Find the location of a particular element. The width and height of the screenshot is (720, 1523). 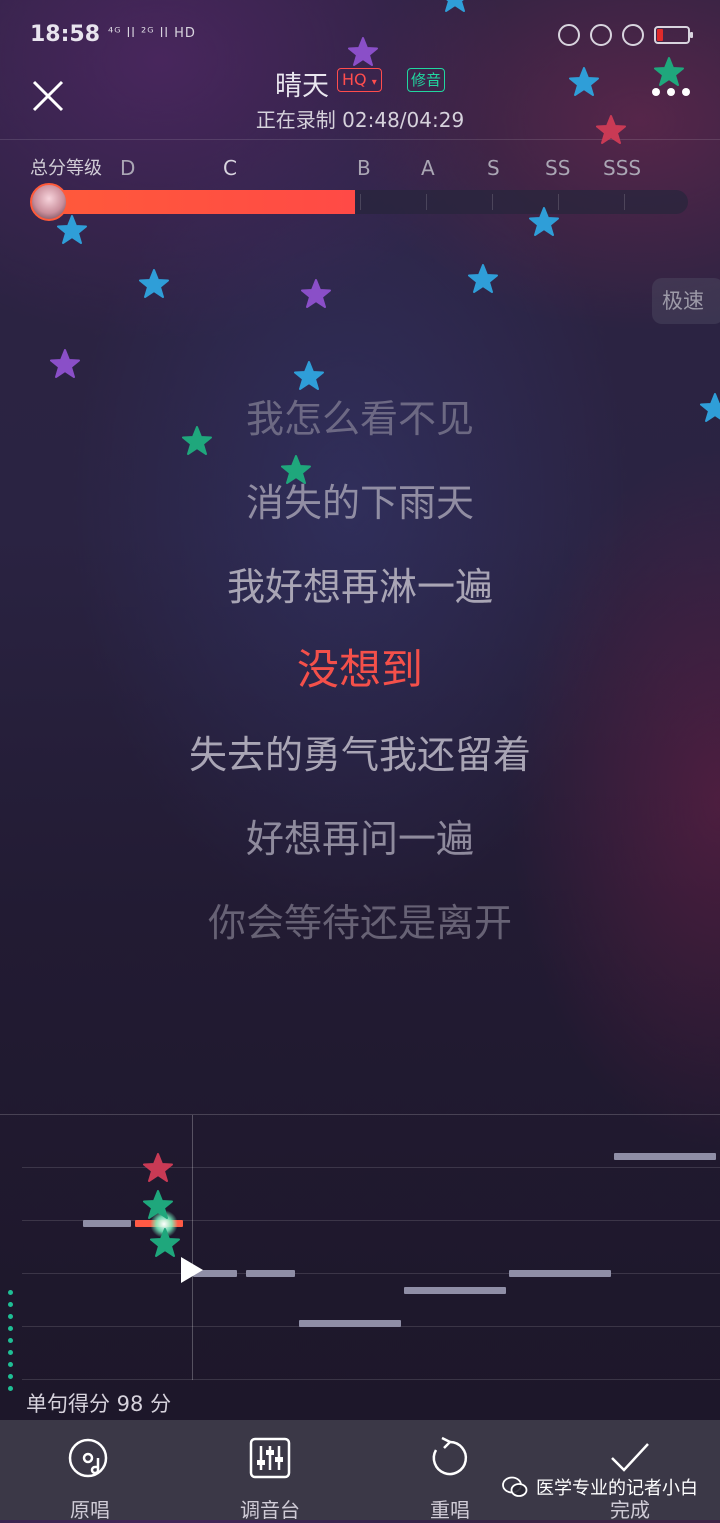

mixer-icon is located at coordinates (270, 1458).